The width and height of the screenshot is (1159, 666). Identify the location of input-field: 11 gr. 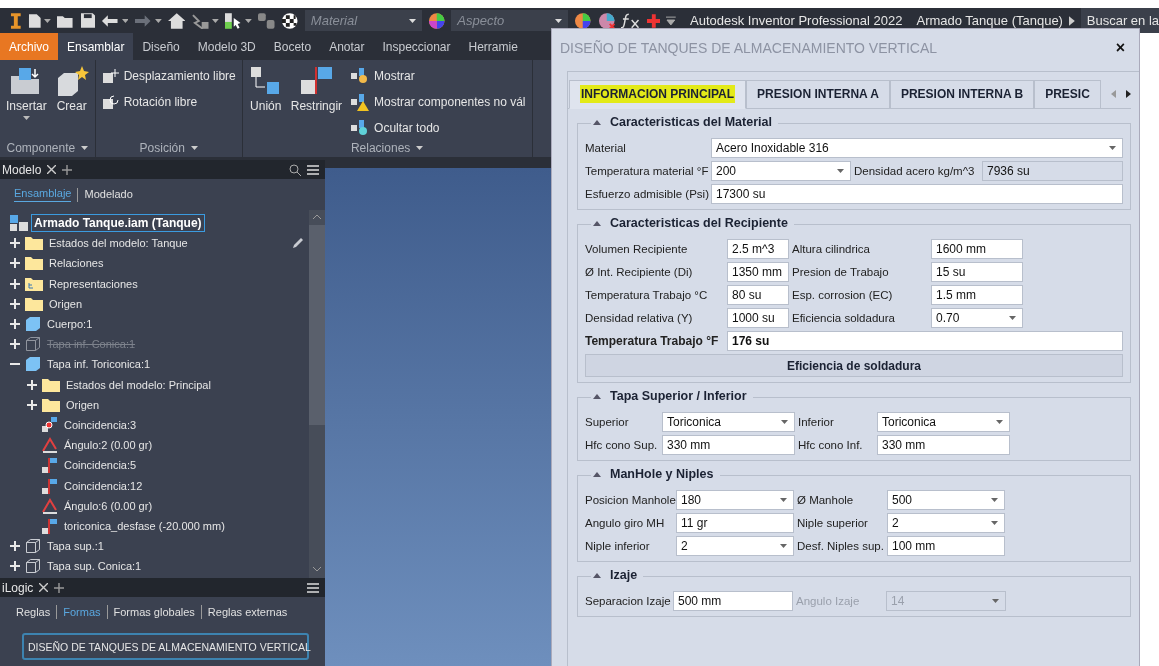
(735, 523).